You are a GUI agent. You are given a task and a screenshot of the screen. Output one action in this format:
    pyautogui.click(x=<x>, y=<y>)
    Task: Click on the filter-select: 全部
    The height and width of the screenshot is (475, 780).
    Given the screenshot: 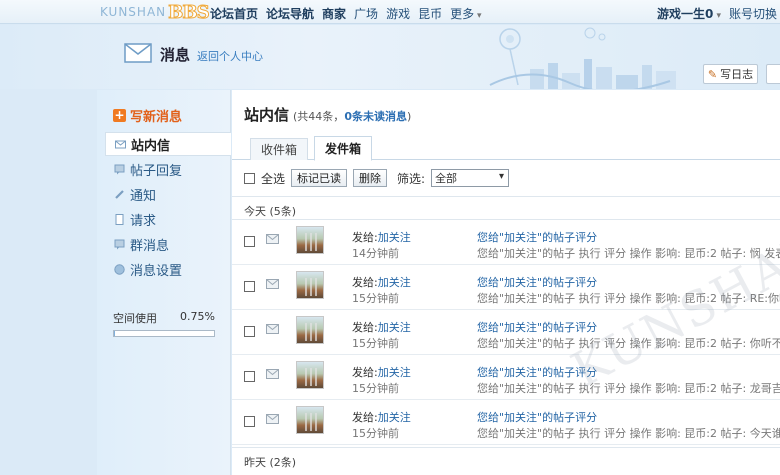 What is the action you would take?
    pyautogui.click(x=470, y=178)
    